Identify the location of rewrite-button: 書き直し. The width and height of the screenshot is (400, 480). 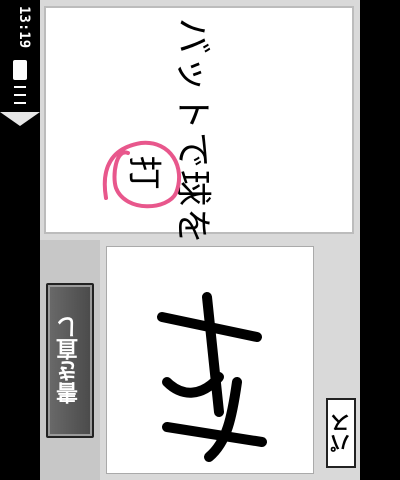
(70, 360).